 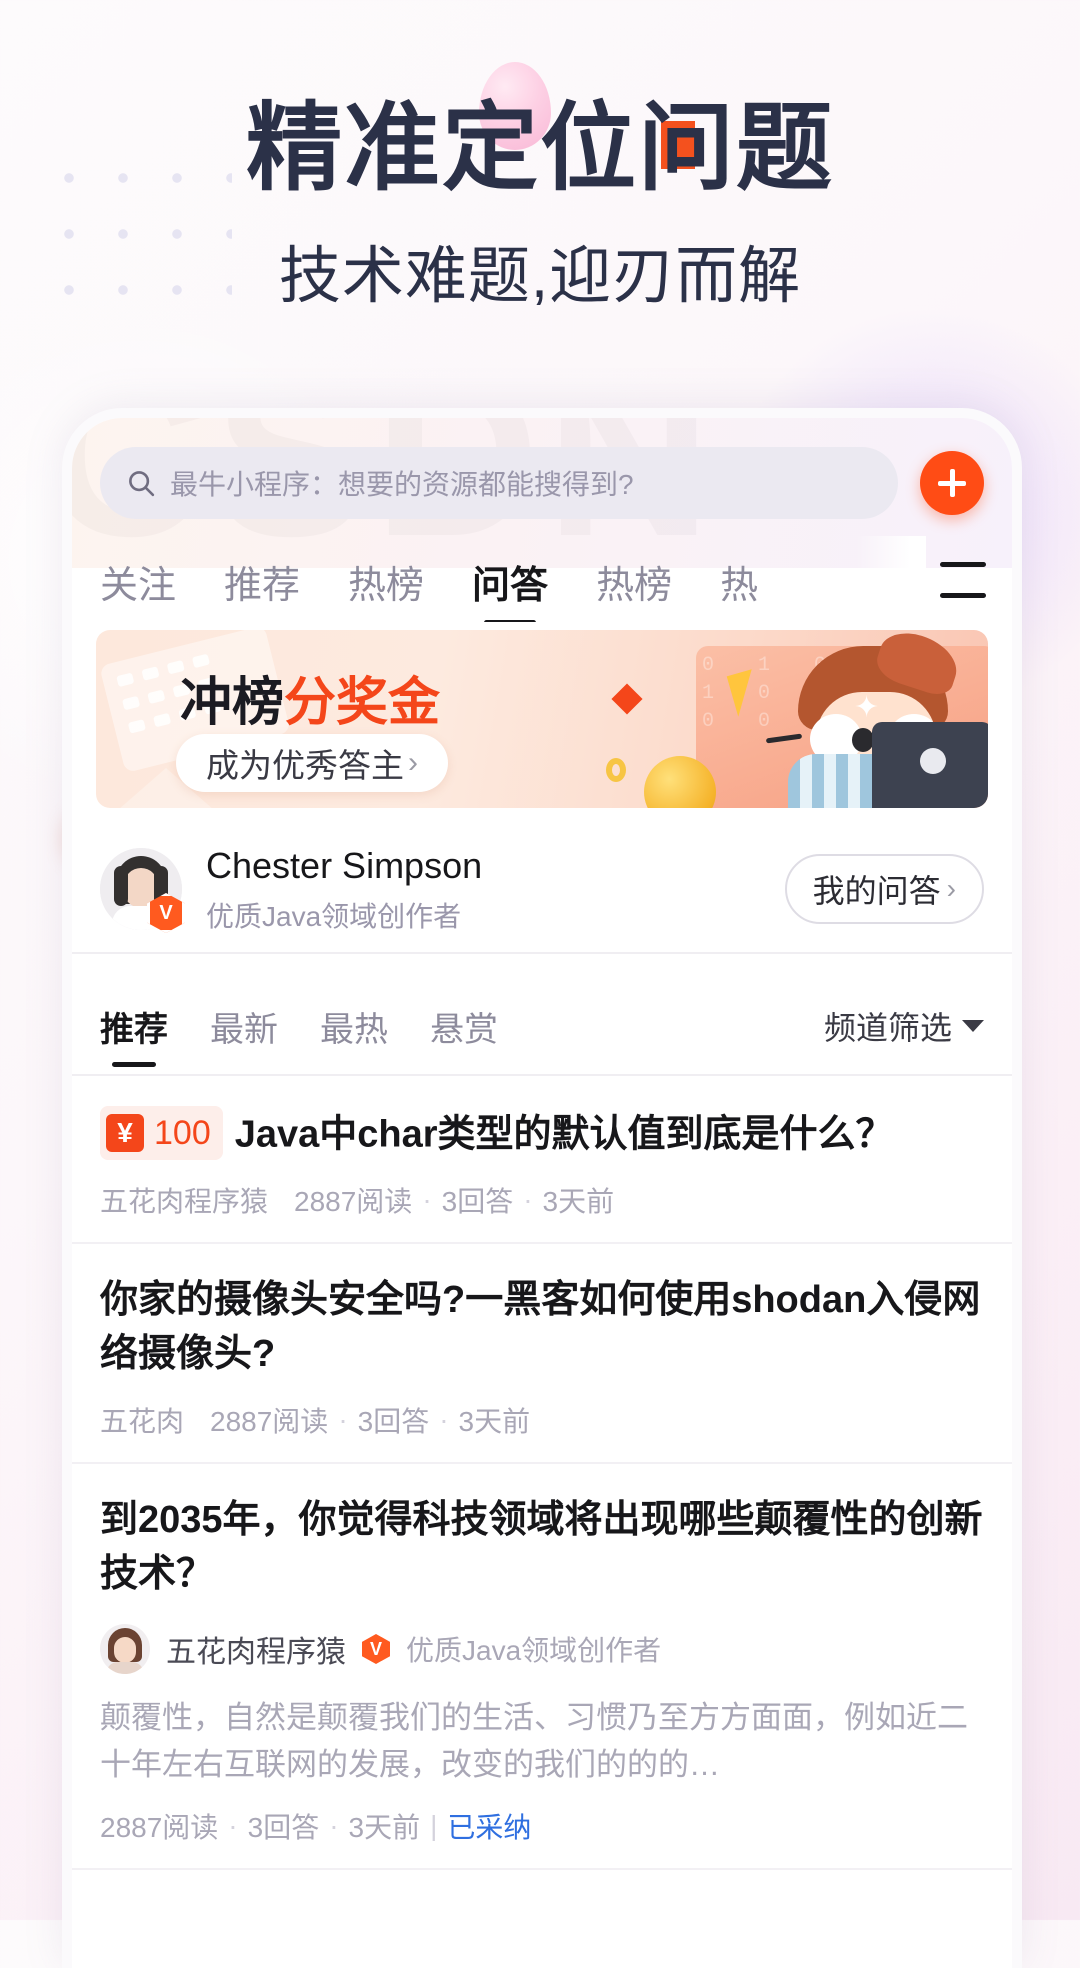 What do you see at coordinates (541, 1547) in the screenshot?
I see `question-title: 到2035年，你觉得科技领域将出现哪些颠覆性的创新技术？` at bounding box center [541, 1547].